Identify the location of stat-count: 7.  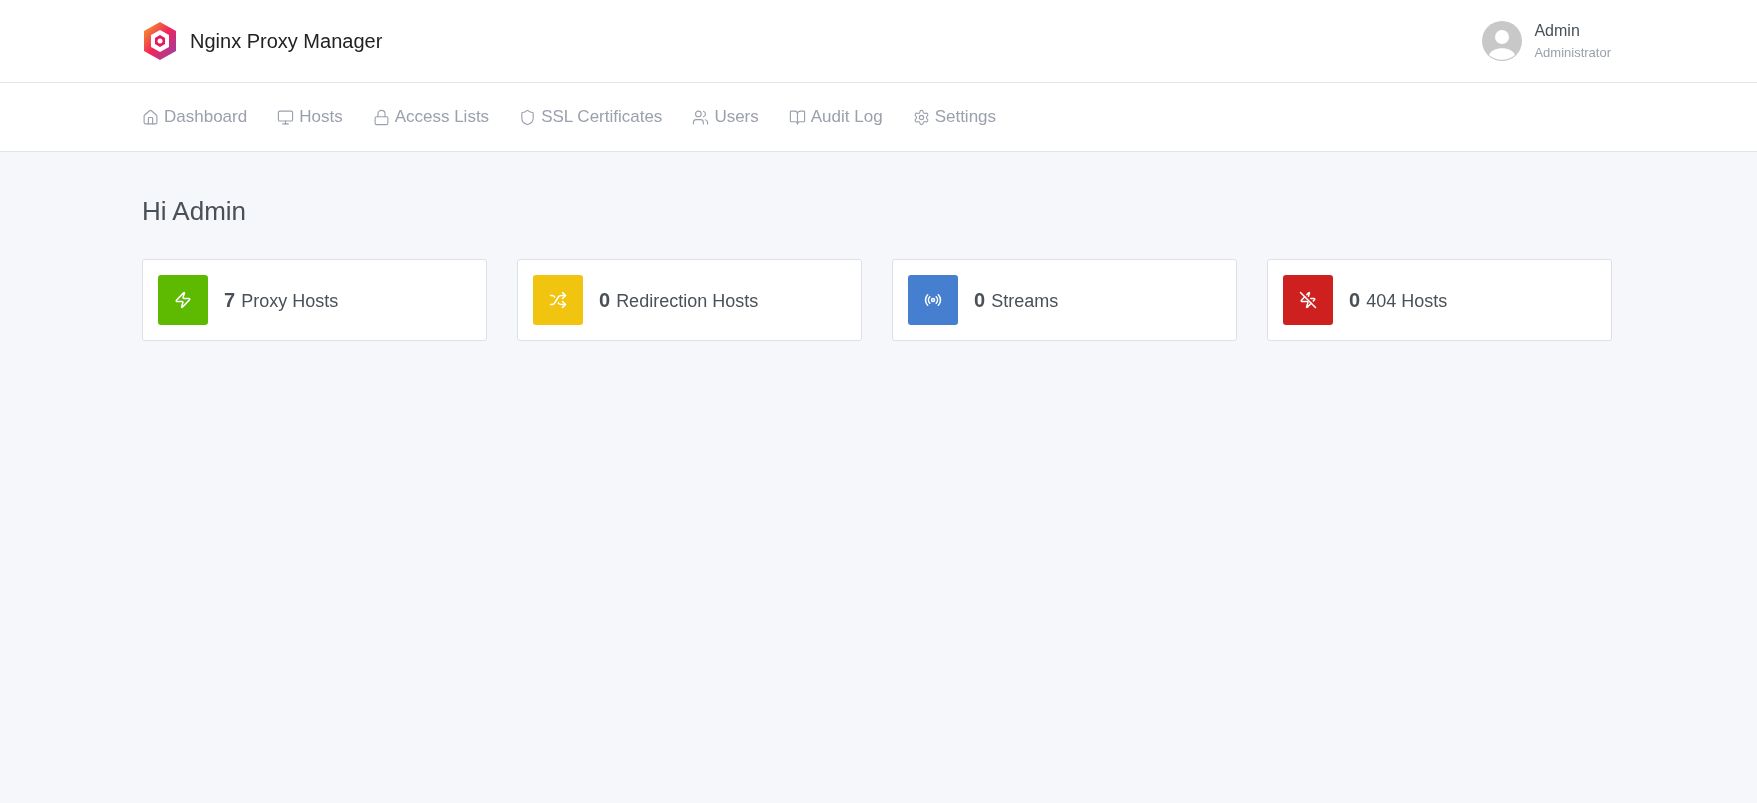
(230, 300).